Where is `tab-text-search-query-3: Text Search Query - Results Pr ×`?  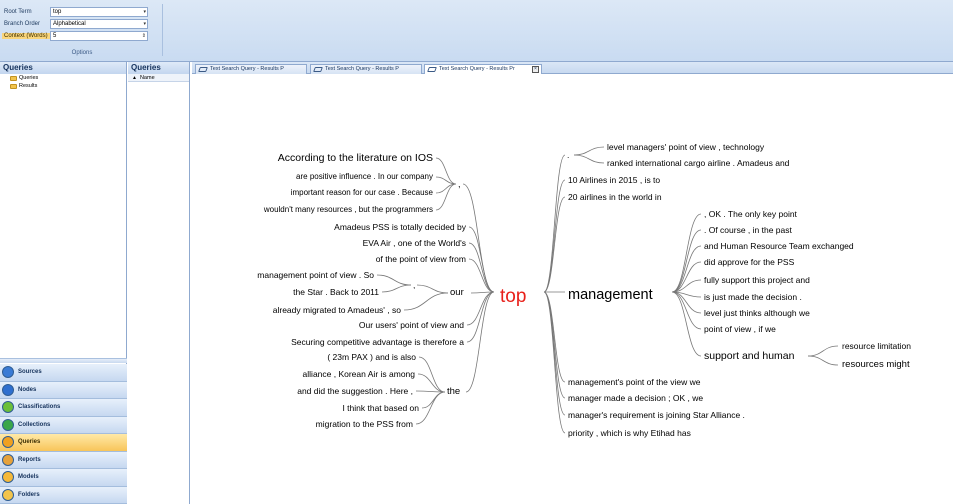 tab-text-search-query-3: Text Search Query - Results Pr × is located at coordinates (483, 69).